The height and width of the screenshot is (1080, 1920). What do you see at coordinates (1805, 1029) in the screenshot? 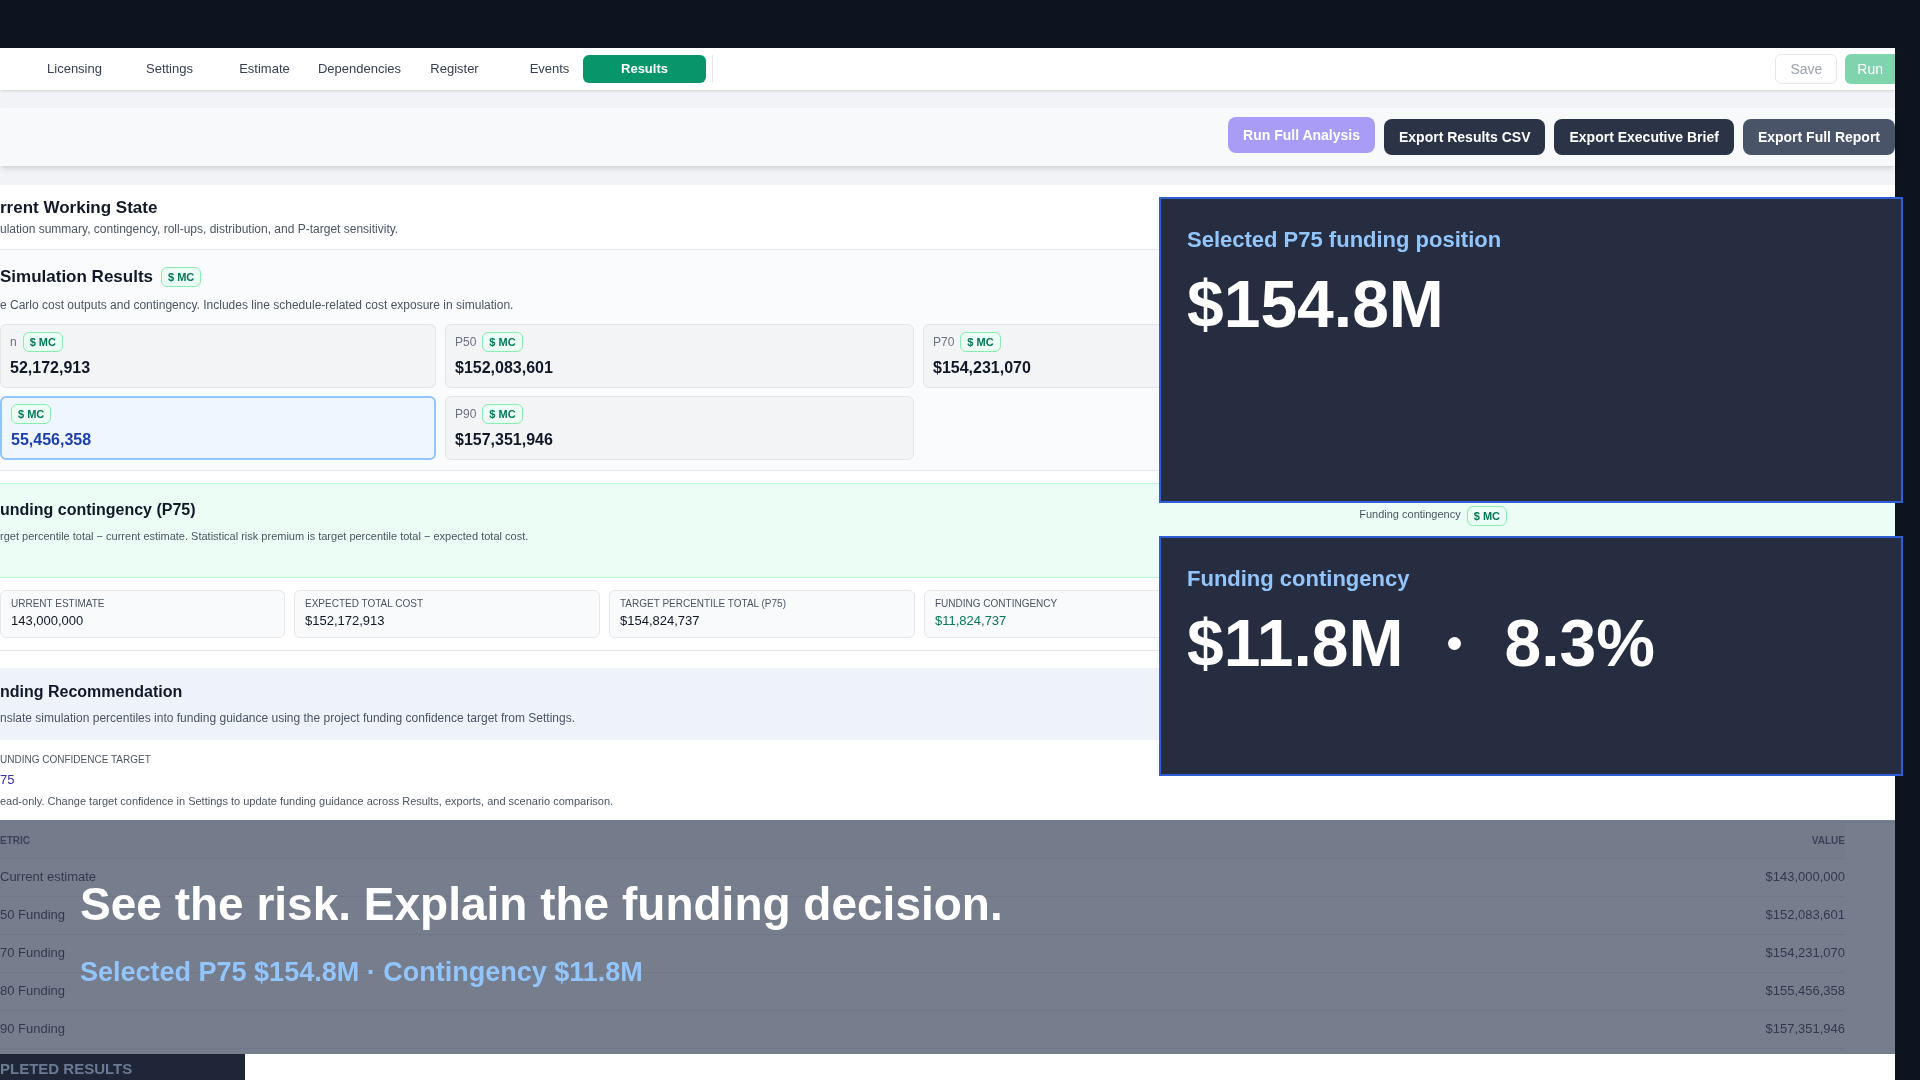
I see `table-cell-text: $157,351,946` at bounding box center [1805, 1029].